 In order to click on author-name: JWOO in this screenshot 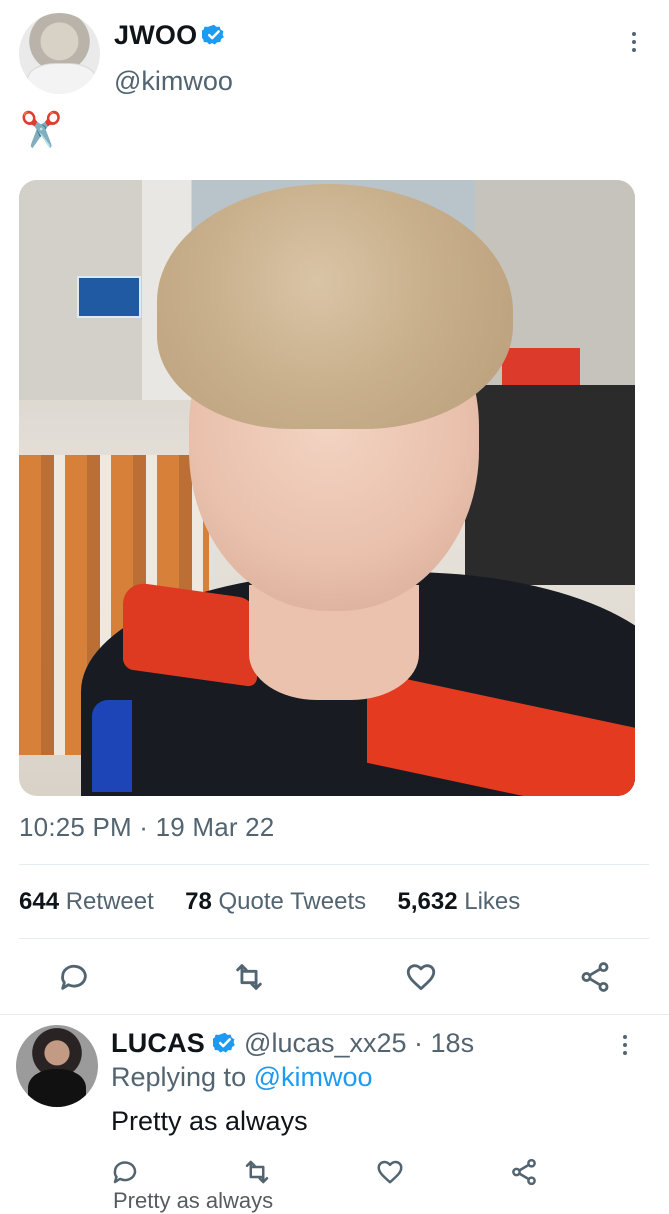, I will do `click(155, 35)`.